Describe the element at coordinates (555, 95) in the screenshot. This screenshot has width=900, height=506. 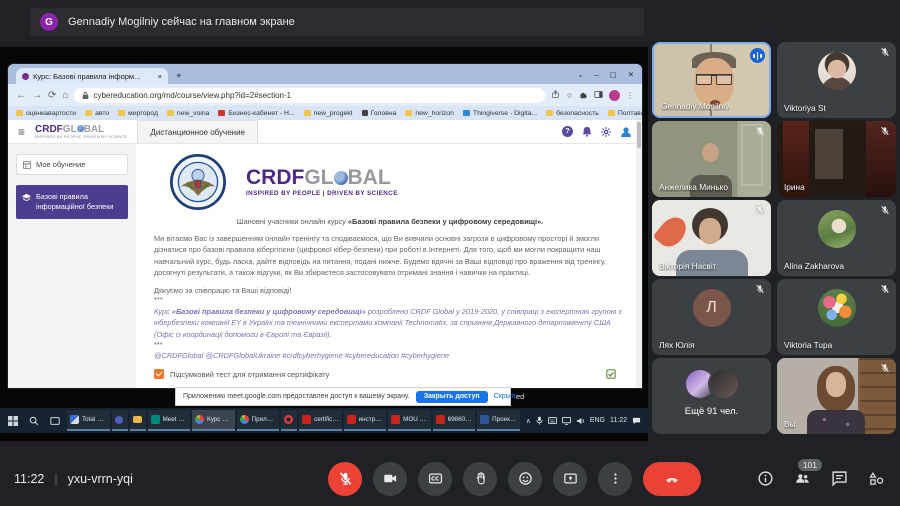
I see `share-icon` at that location.